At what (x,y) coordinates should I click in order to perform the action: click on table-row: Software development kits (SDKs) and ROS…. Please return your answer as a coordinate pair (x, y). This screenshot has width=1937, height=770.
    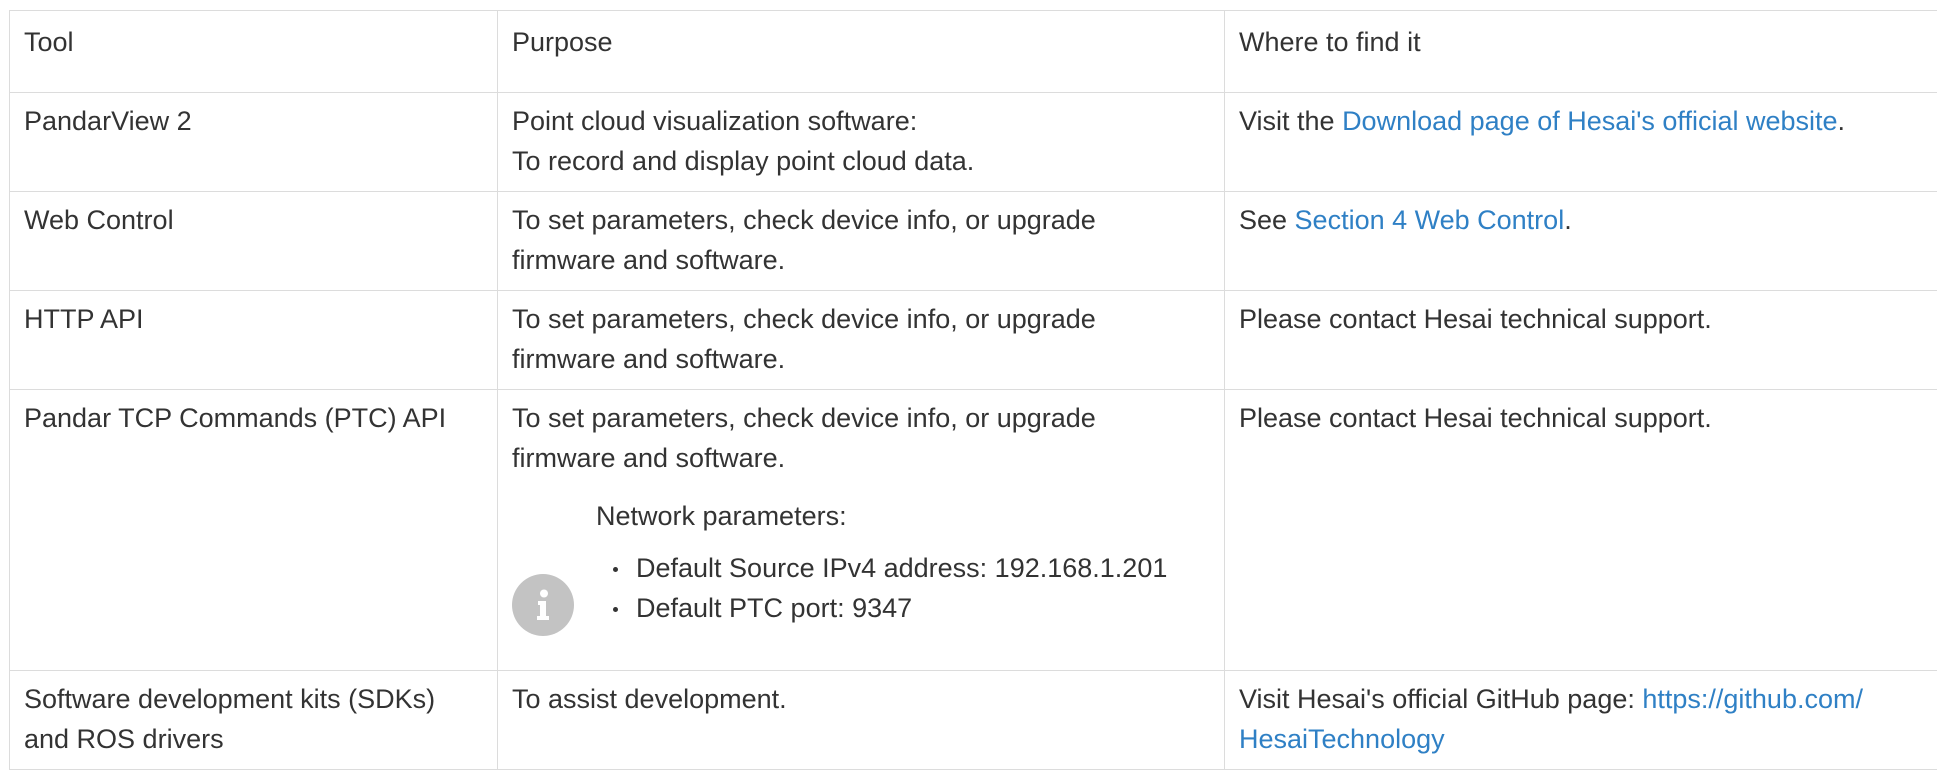
    Looking at the image, I should click on (973, 720).